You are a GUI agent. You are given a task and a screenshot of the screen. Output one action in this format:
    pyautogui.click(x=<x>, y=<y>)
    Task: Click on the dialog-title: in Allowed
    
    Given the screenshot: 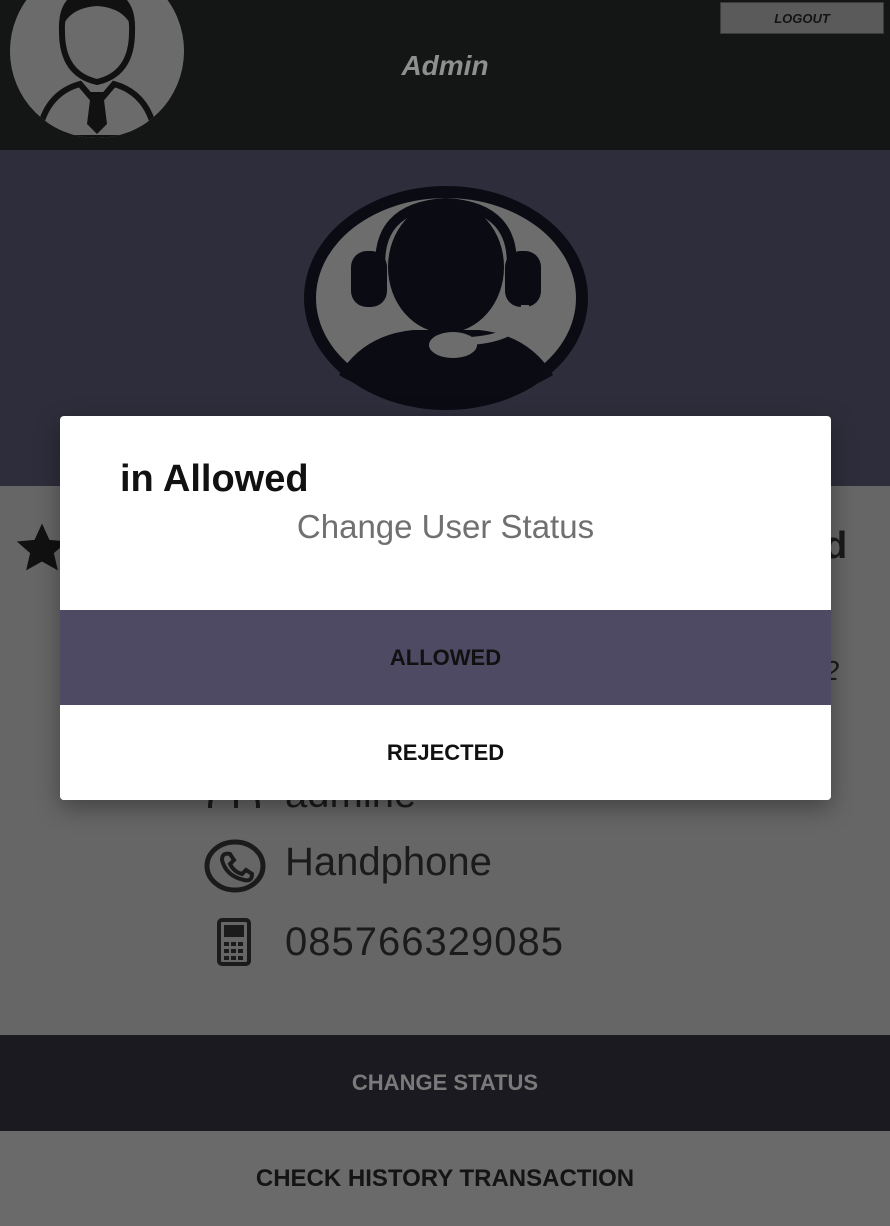 What is the action you would take?
    pyautogui.click(x=214, y=479)
    